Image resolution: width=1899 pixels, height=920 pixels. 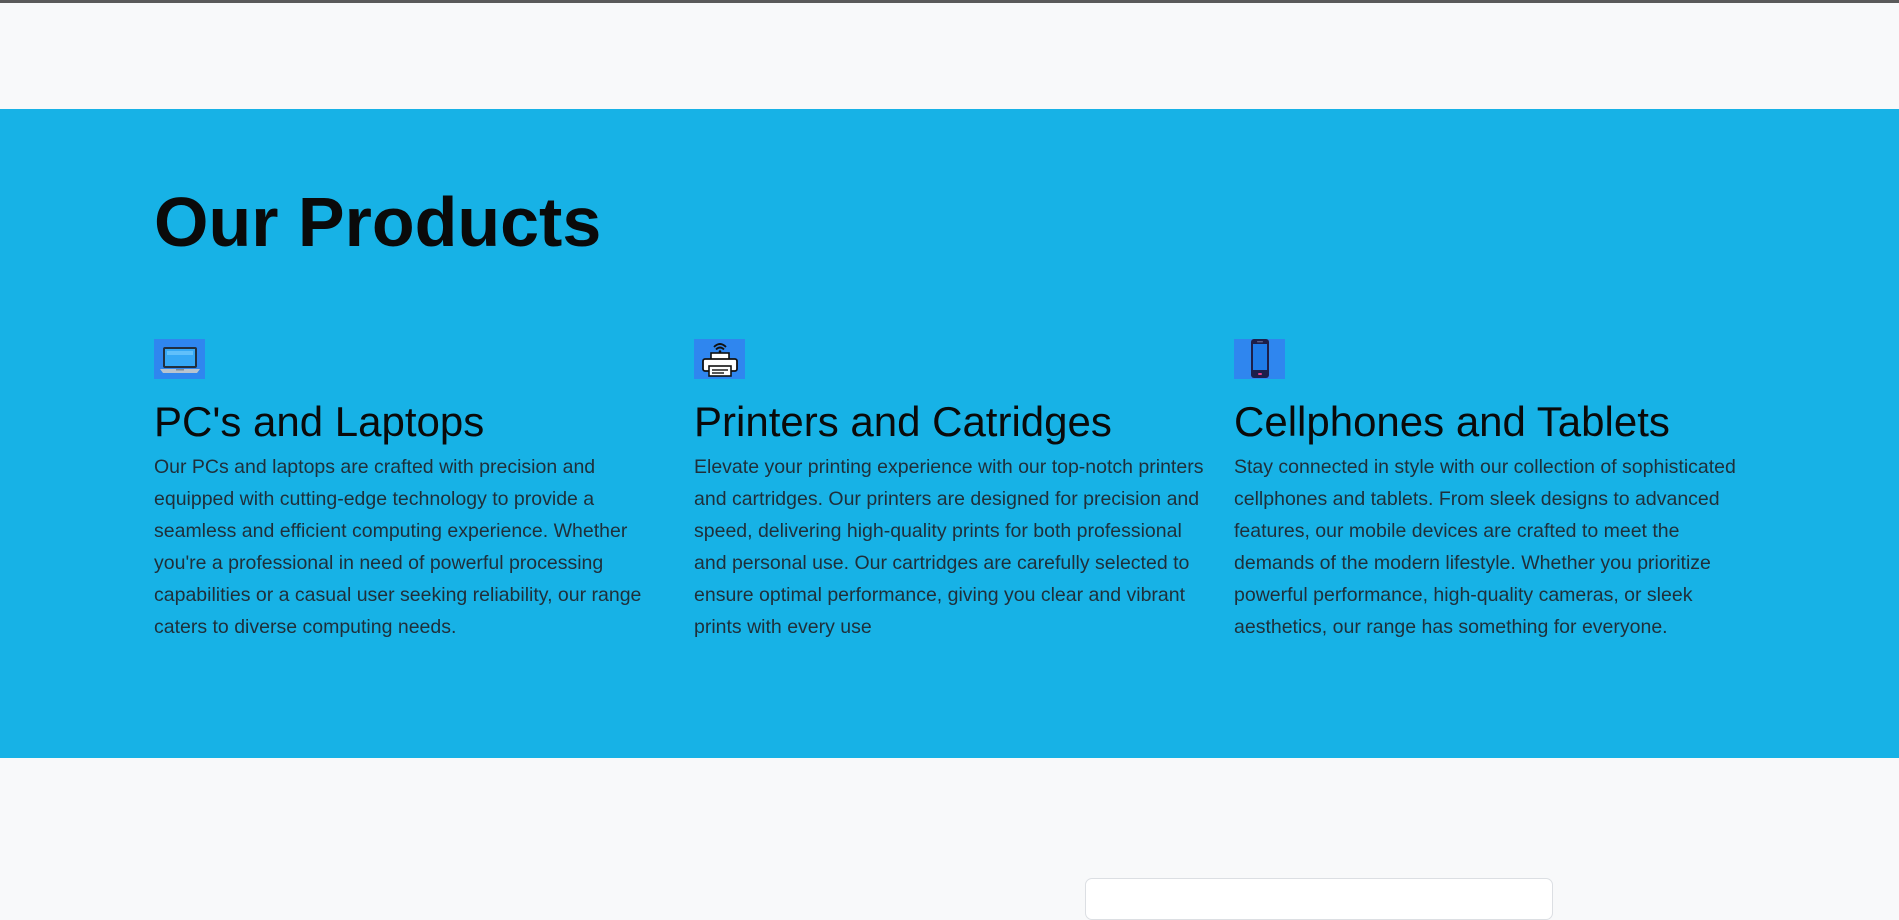 What do you see at coordinates (378, 222) in the screenshot?
I see `products-title: Our Products` at bounding box center [378, 222].